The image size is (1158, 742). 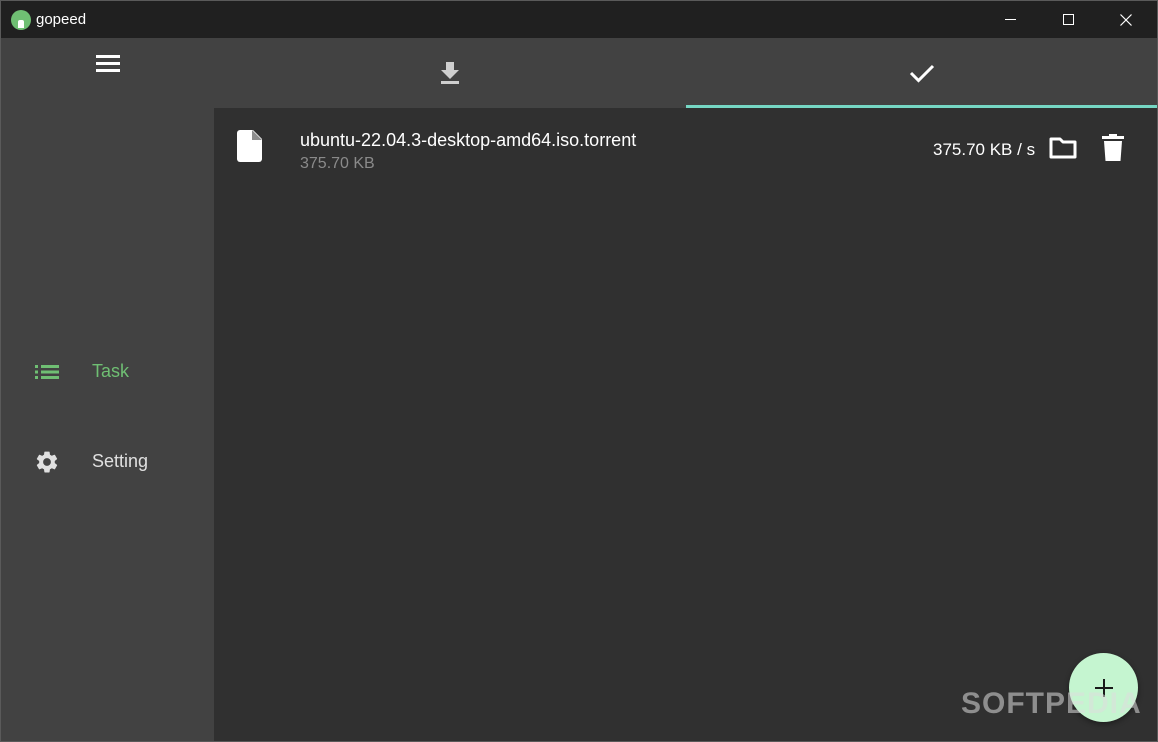 What do you see at coordinates (1113, 148) in the screenshot?
I see `delete-icon` at bounding box center [1113, 148].